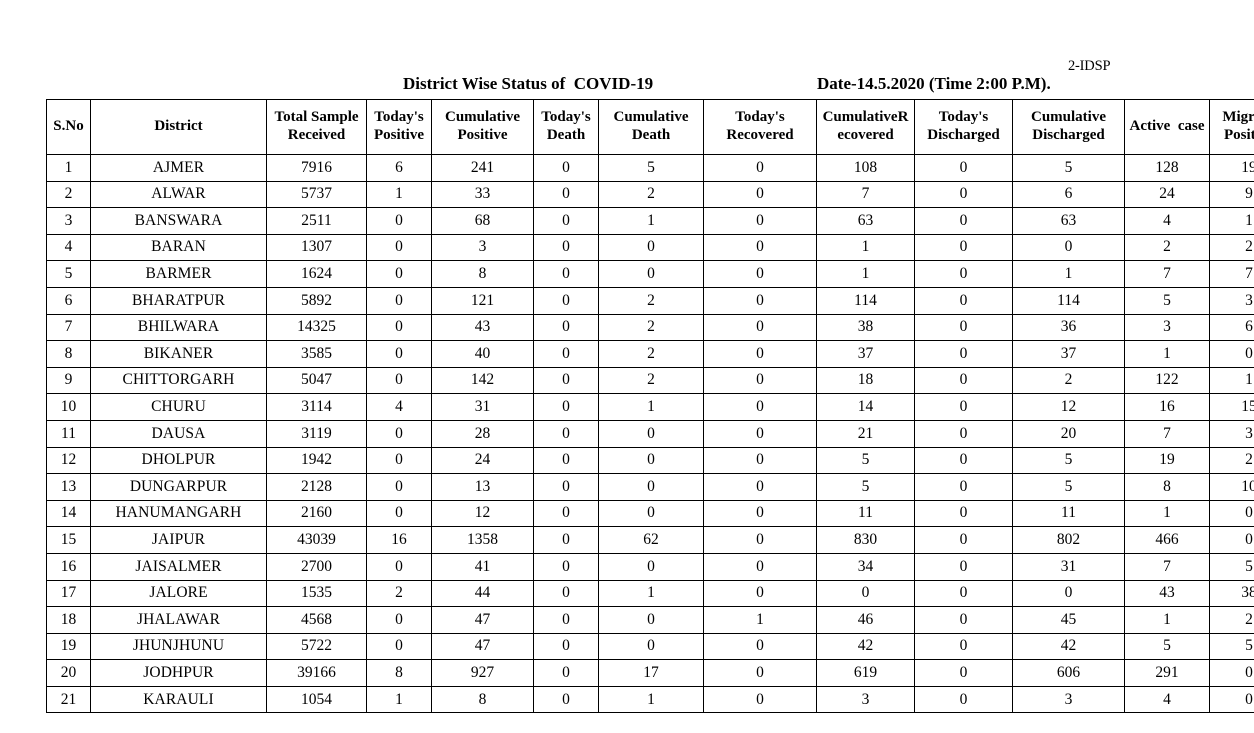 This screenshot has width=1254, height=733. Describe the element at coordinates (68, 540) in the screenshot. I see `cell-sno: 15` at that location.